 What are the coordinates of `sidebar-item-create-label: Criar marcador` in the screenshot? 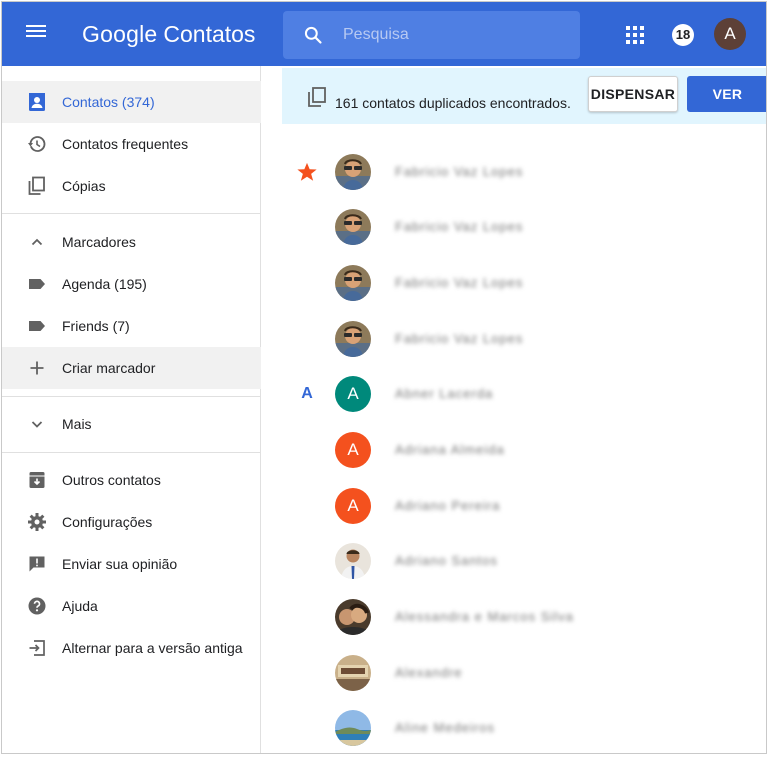 It's located at (131, 368).